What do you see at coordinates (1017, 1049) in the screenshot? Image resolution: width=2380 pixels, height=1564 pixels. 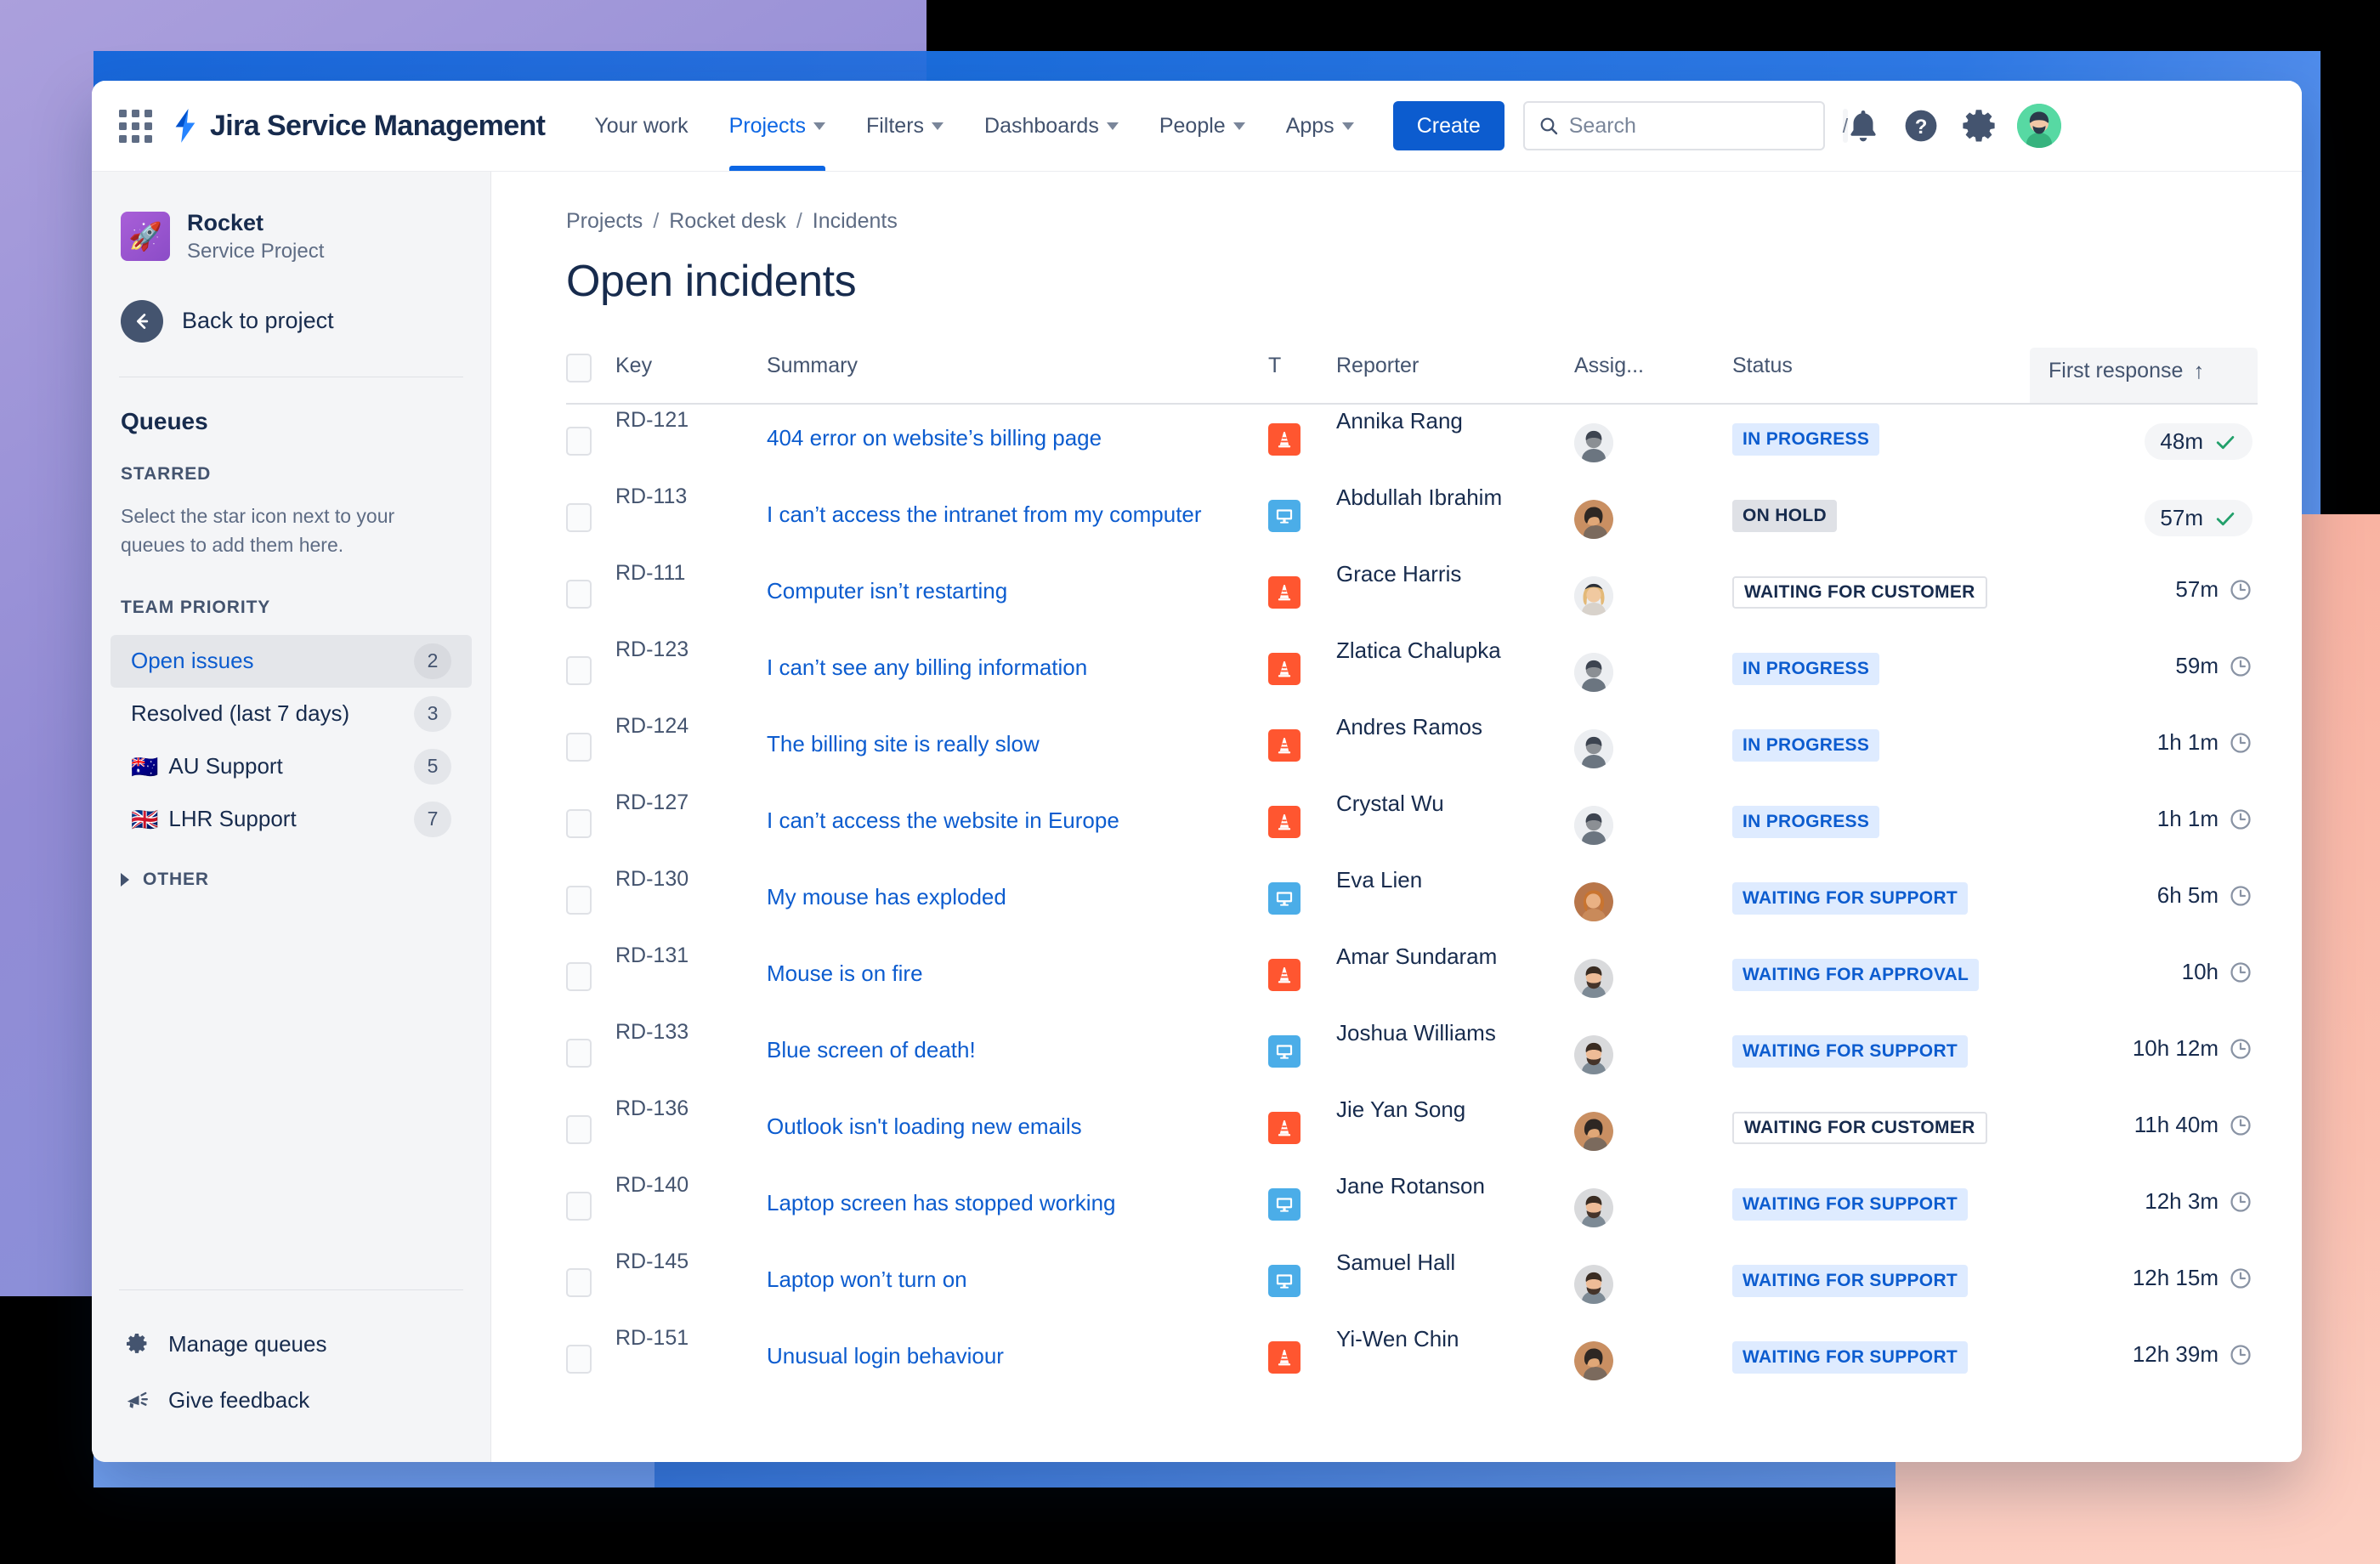 I see `issue-summary-link: Blue screen of death!` at bounding box center [1017, 1049].